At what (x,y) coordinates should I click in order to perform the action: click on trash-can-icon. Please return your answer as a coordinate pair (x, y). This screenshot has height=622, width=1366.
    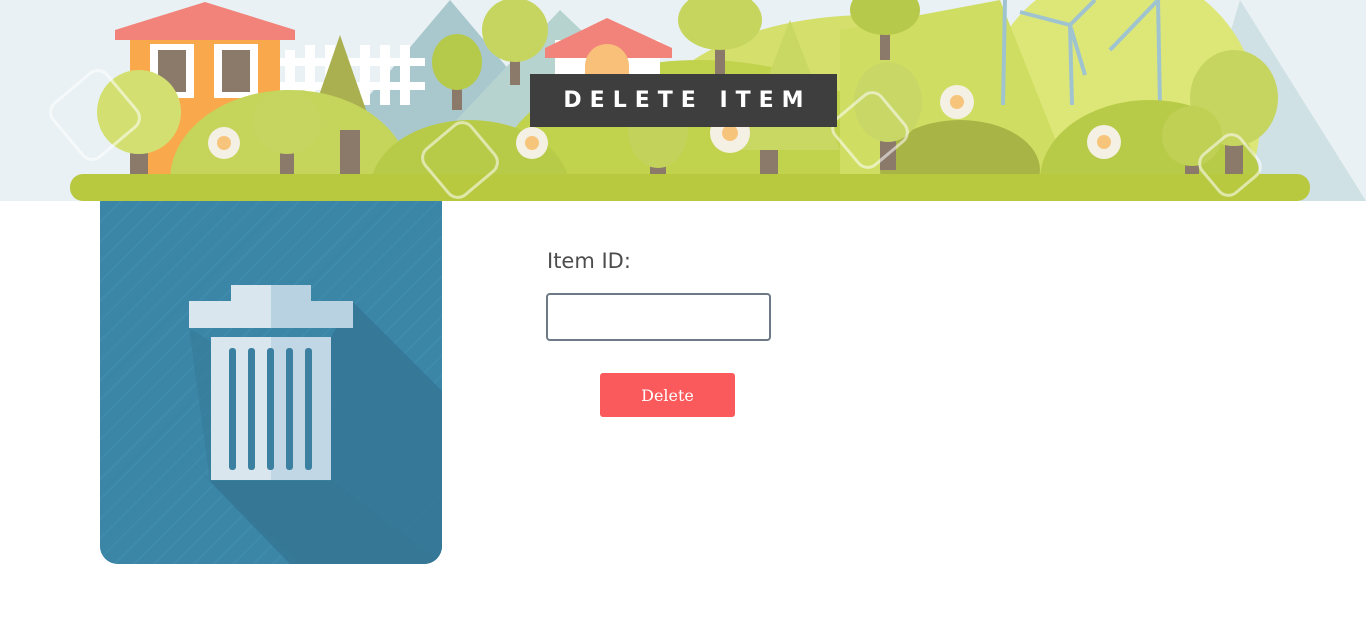
    Looking at the image, I should click on (271, 382).